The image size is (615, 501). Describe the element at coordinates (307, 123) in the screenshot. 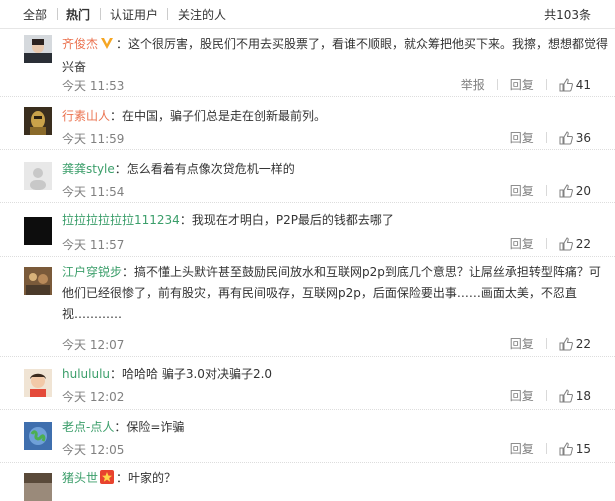

I see `comment-item: 行素山人：在中国，骗子们总是走在创新最前列。 今天 11:59 回复 36` at that location.